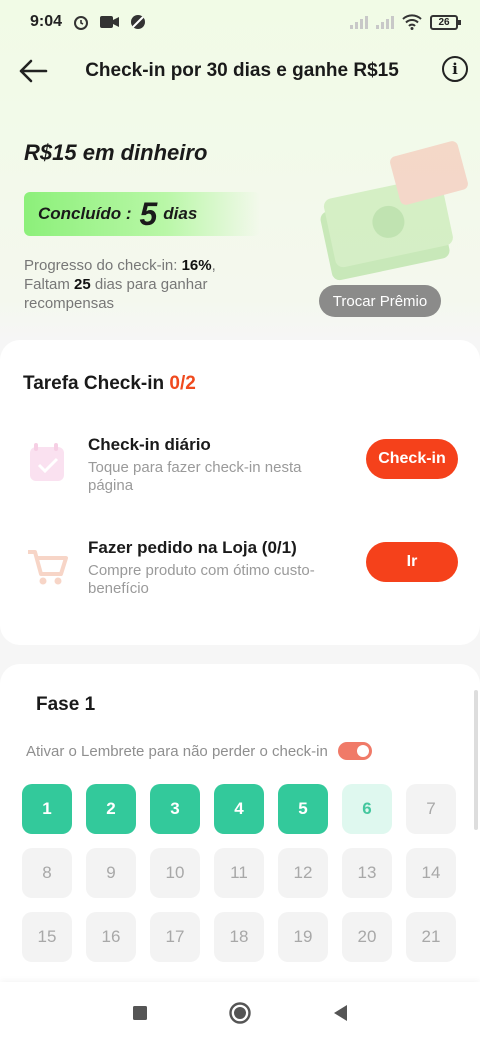  I want to click on back-nav-button, so click(340, 1013).